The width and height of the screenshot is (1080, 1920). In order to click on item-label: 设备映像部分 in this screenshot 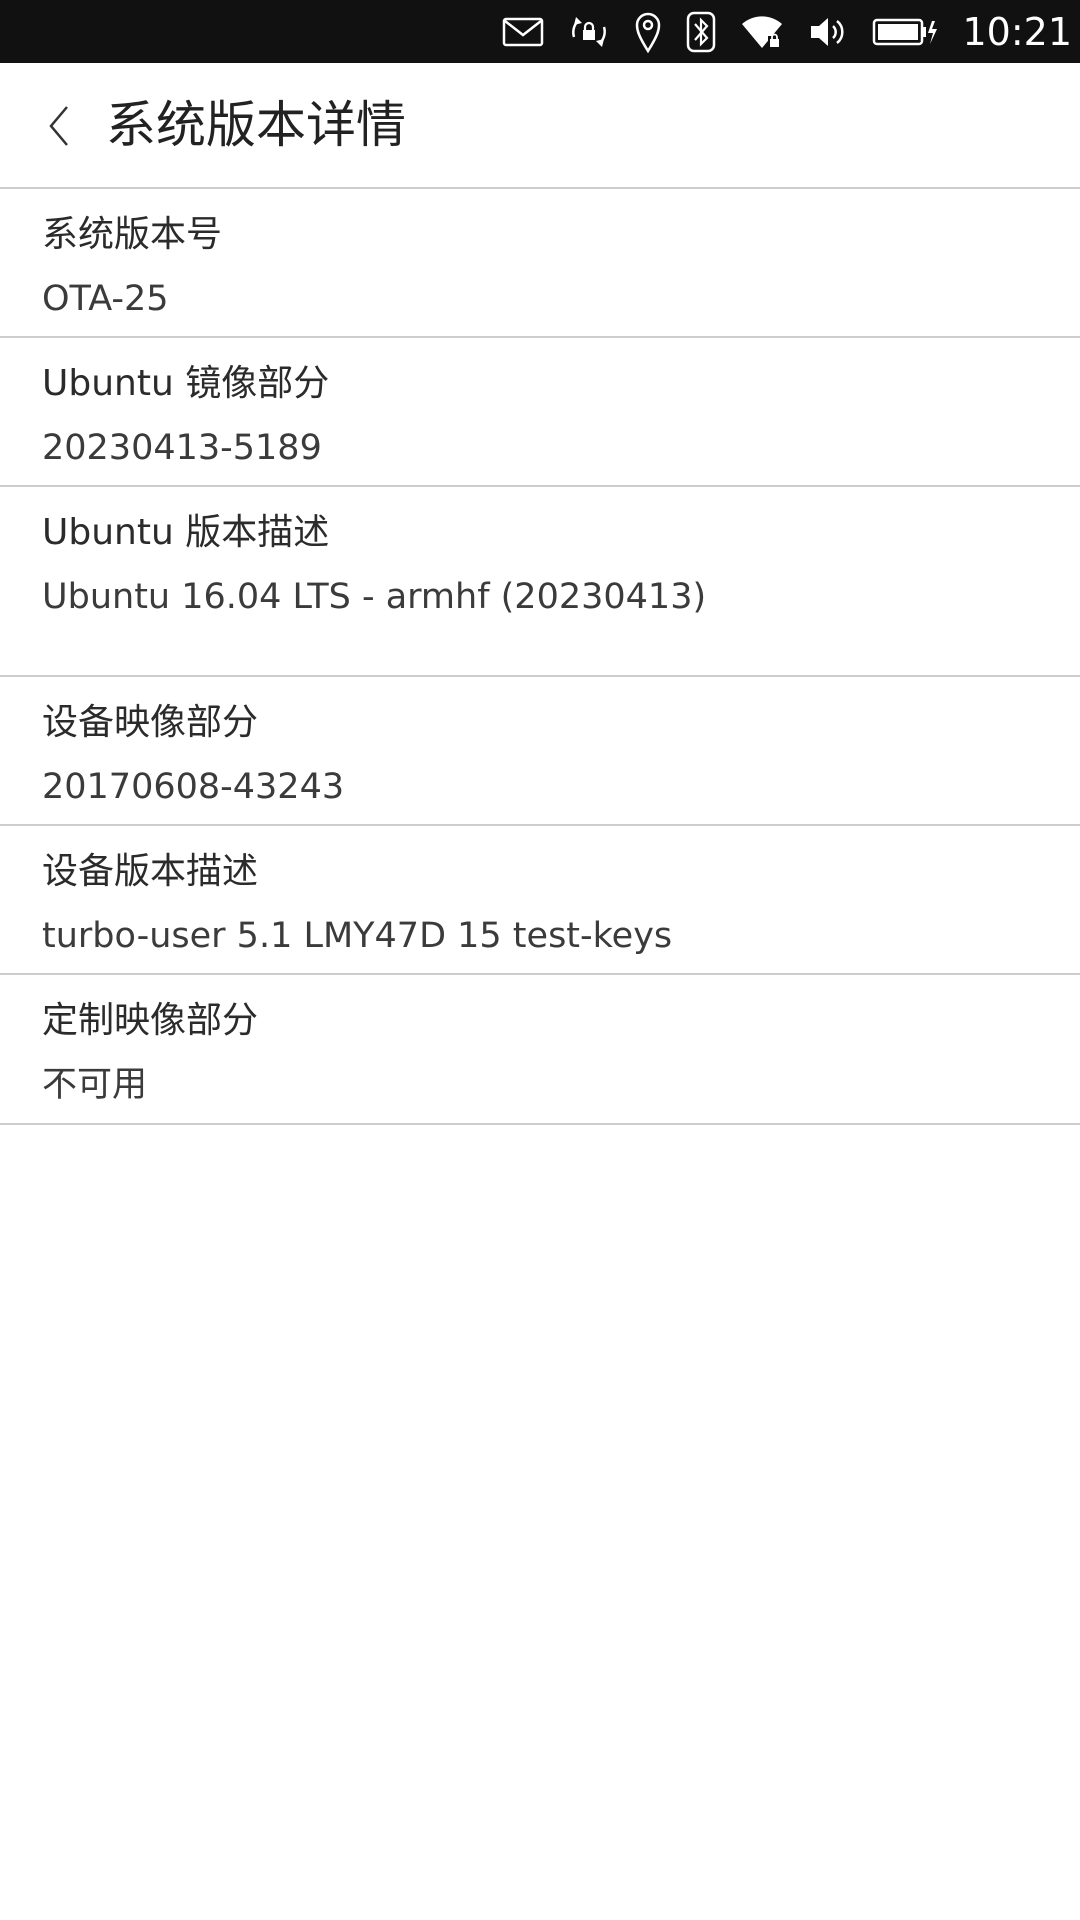, I will do `click(150, 722)`.